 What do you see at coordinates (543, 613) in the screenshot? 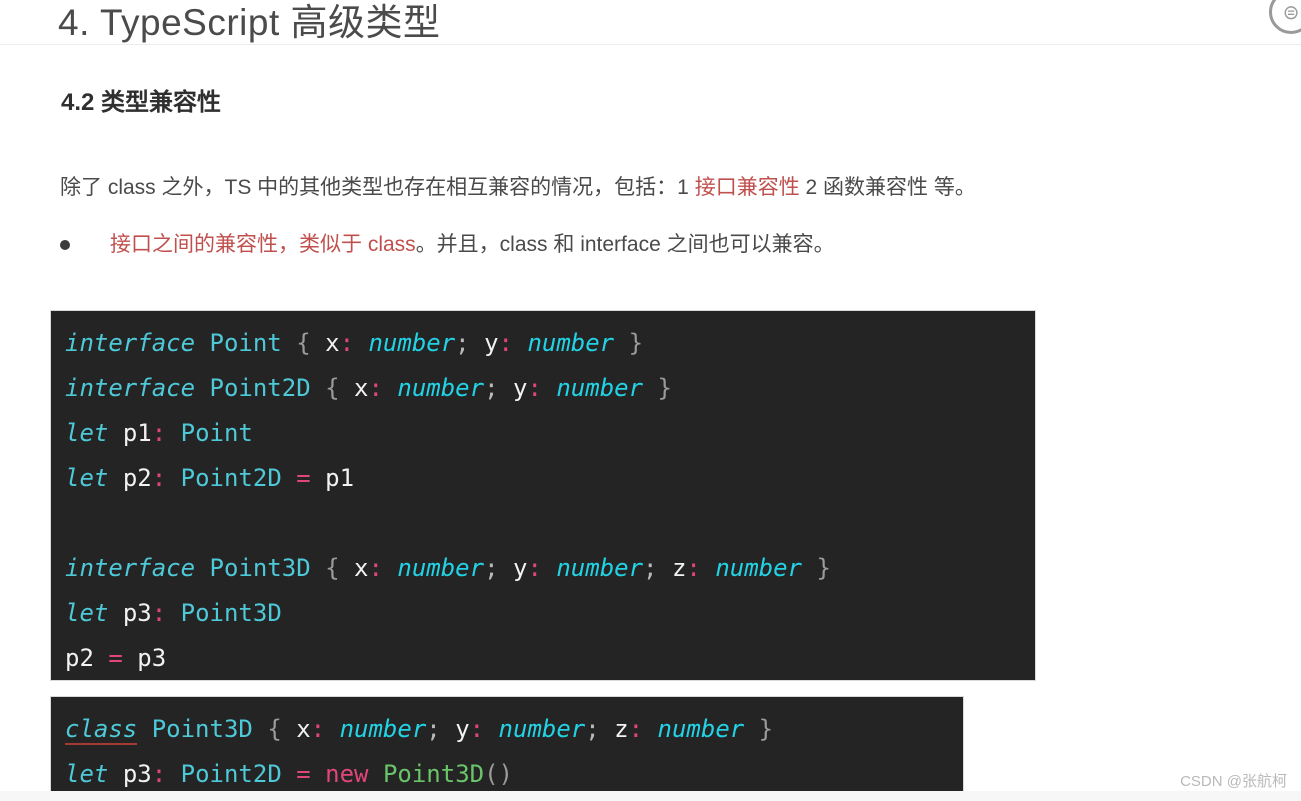
I see `line-let-p3: let p3: Point3D` at bounding box center [543, 613].